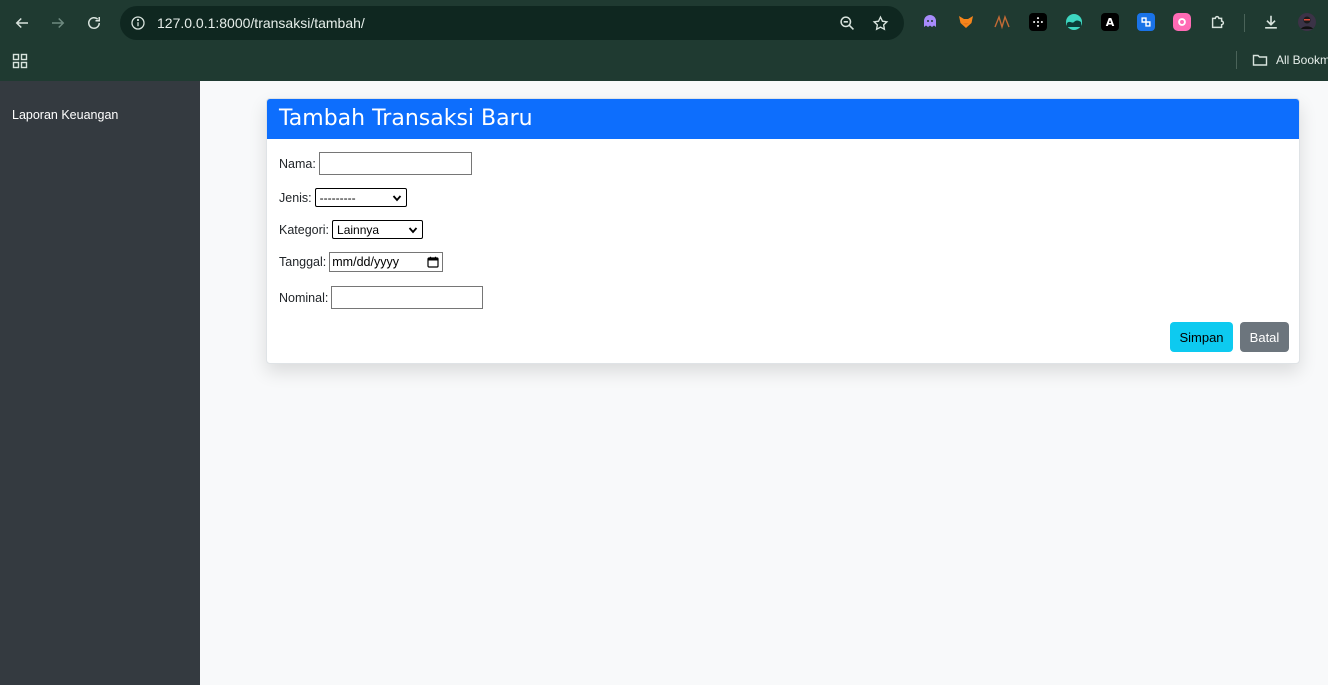  I want to click on jenis-select: ---------, so click(360, 197).